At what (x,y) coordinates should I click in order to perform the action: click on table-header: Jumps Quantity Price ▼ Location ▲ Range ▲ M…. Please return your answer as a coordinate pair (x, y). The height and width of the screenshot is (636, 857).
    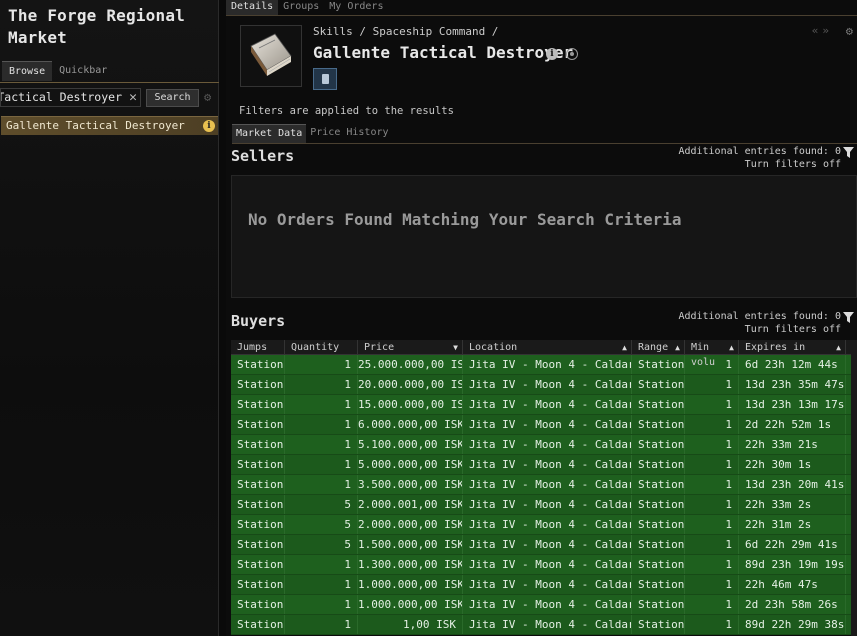
    Looking at the image, I should click on (541, 354).